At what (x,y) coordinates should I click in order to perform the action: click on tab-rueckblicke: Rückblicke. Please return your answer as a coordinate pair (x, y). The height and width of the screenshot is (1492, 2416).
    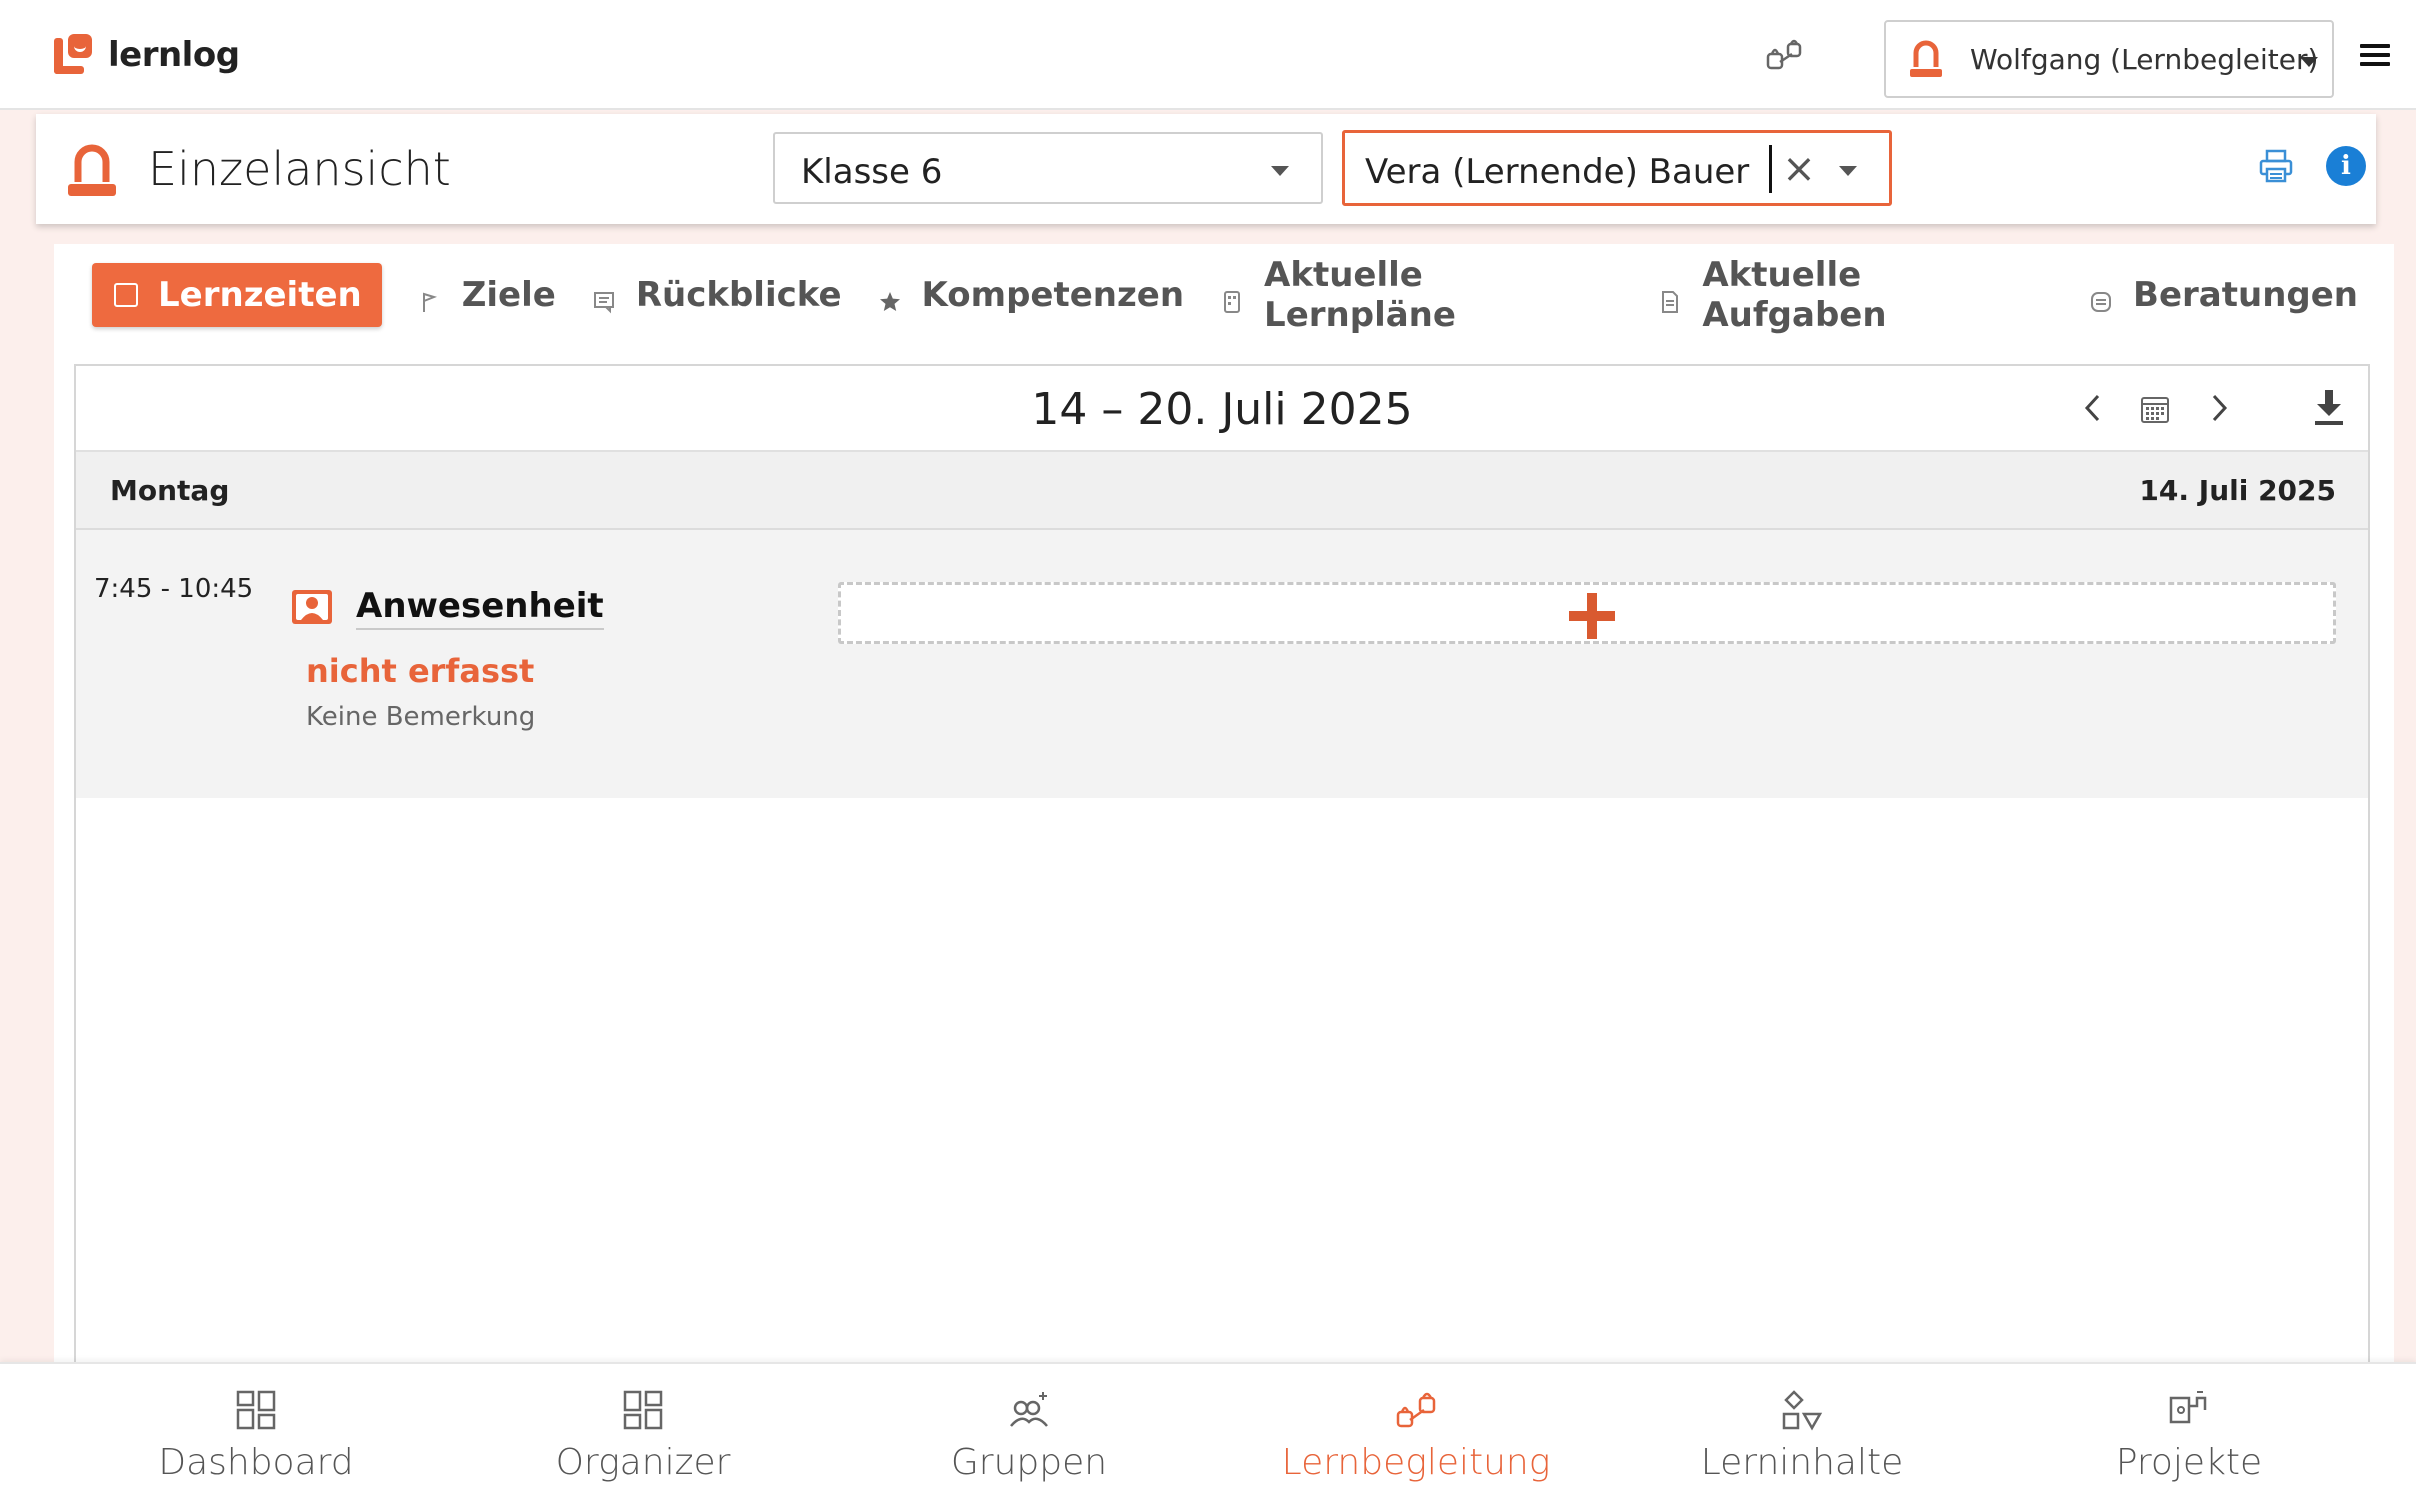
    Looking at the image, I should click on (717, 295).